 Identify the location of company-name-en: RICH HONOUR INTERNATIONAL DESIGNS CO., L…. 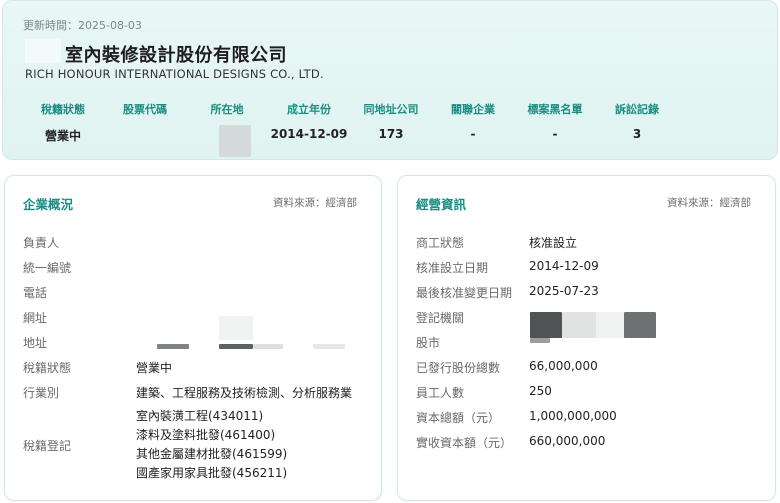
(174, 74).